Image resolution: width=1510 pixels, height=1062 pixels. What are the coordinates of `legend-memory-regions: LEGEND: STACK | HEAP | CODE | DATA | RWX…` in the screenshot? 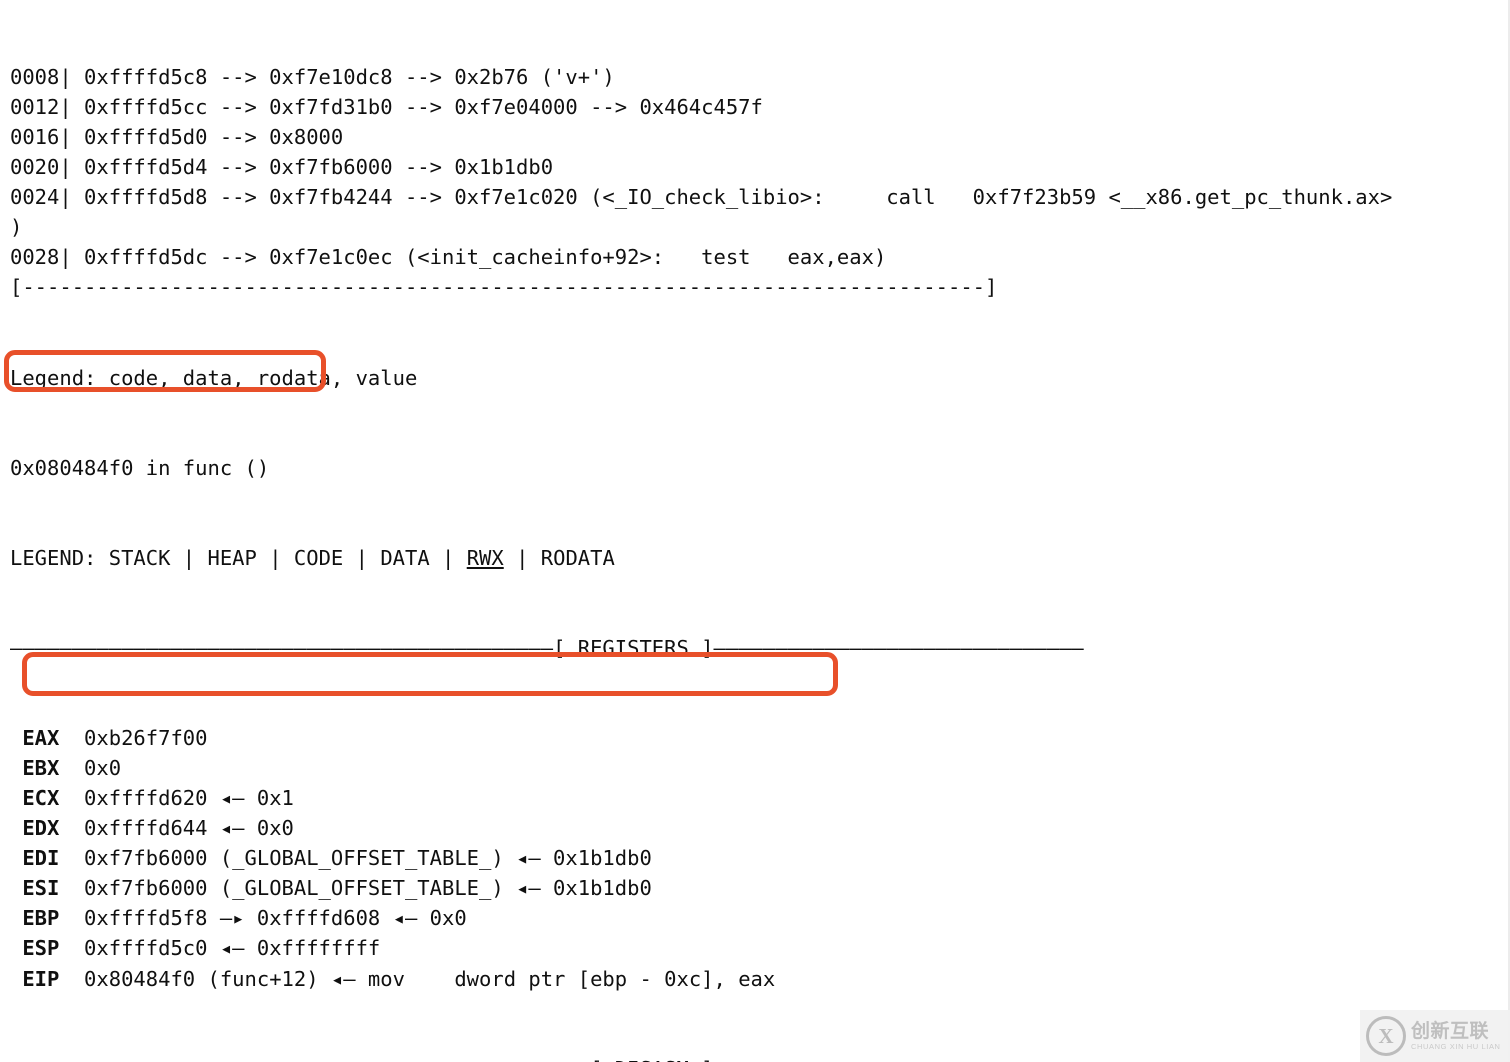 It's located at (759, 558).